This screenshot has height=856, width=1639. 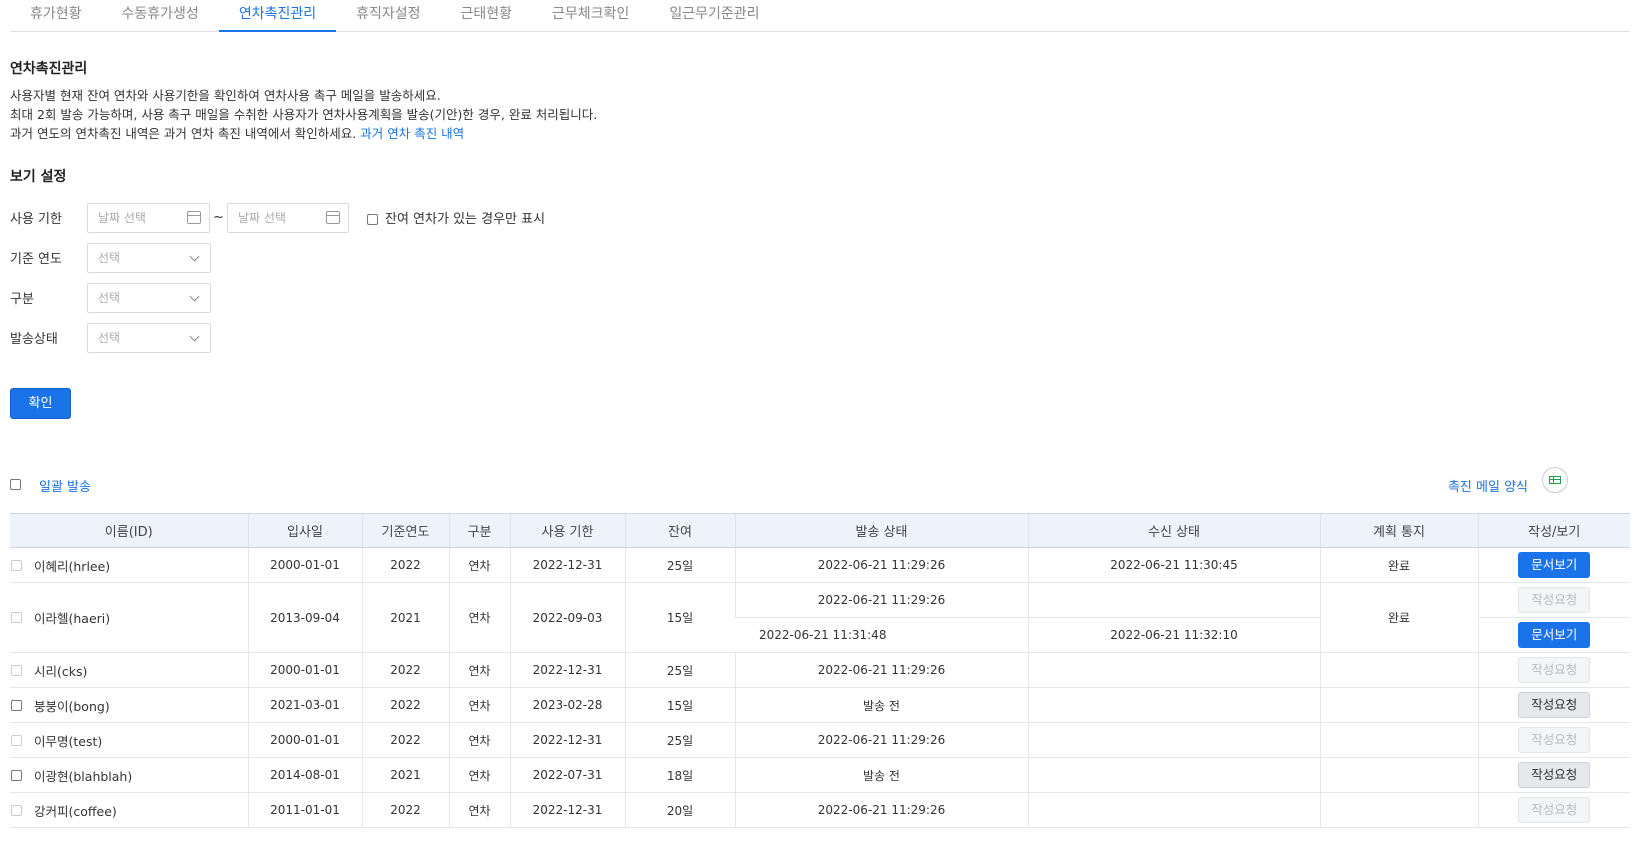 What do you see at coordinates (405, 530) in the screenshot?
I see `col-base-year: 기준연도` at bounding box center [405, 530].